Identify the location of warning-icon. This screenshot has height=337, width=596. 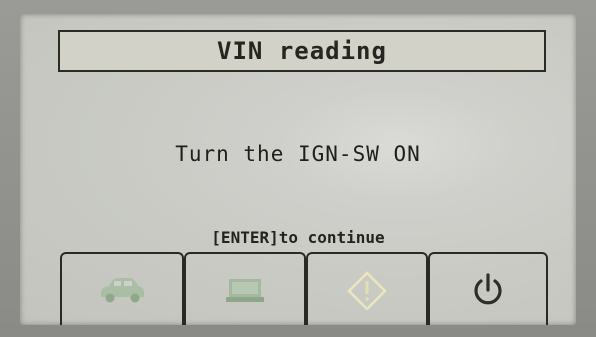
(367, 290).